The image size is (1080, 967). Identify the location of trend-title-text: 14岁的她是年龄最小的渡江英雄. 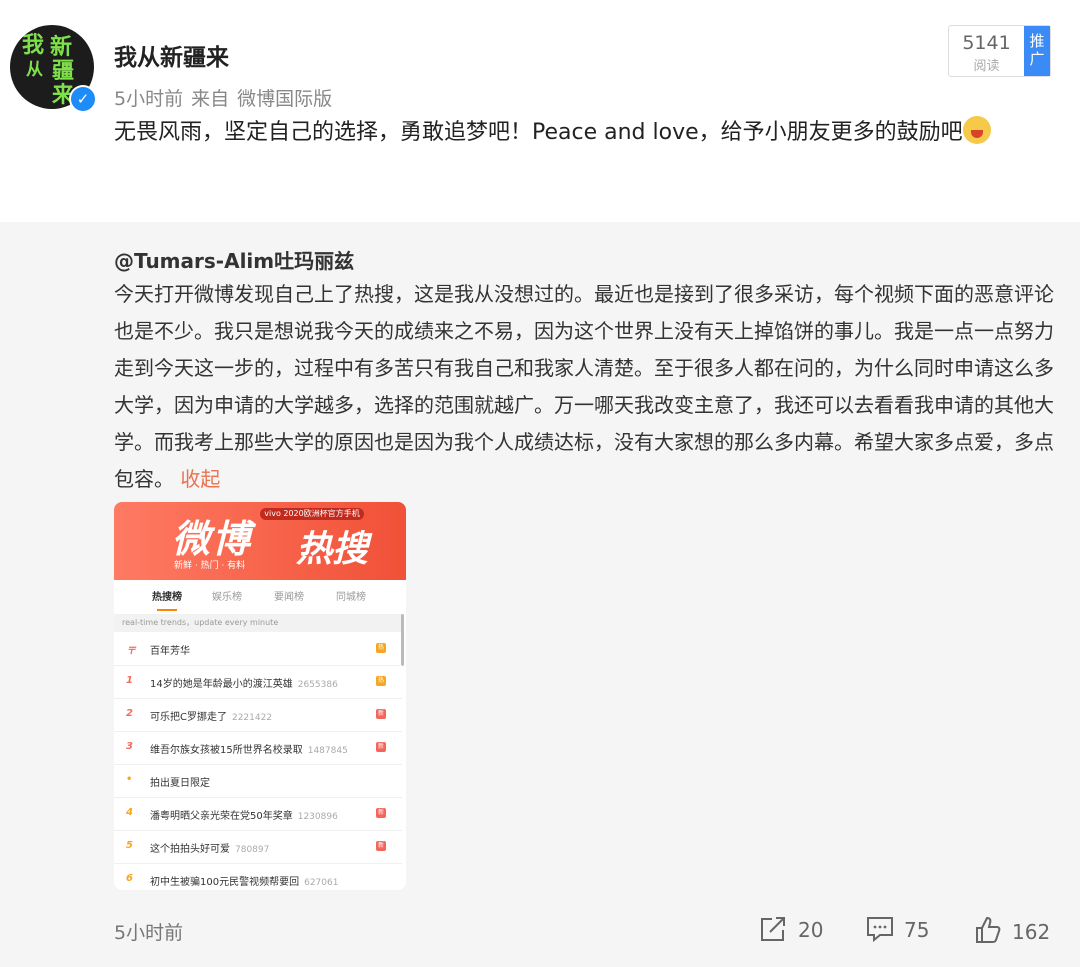
(221, 684).